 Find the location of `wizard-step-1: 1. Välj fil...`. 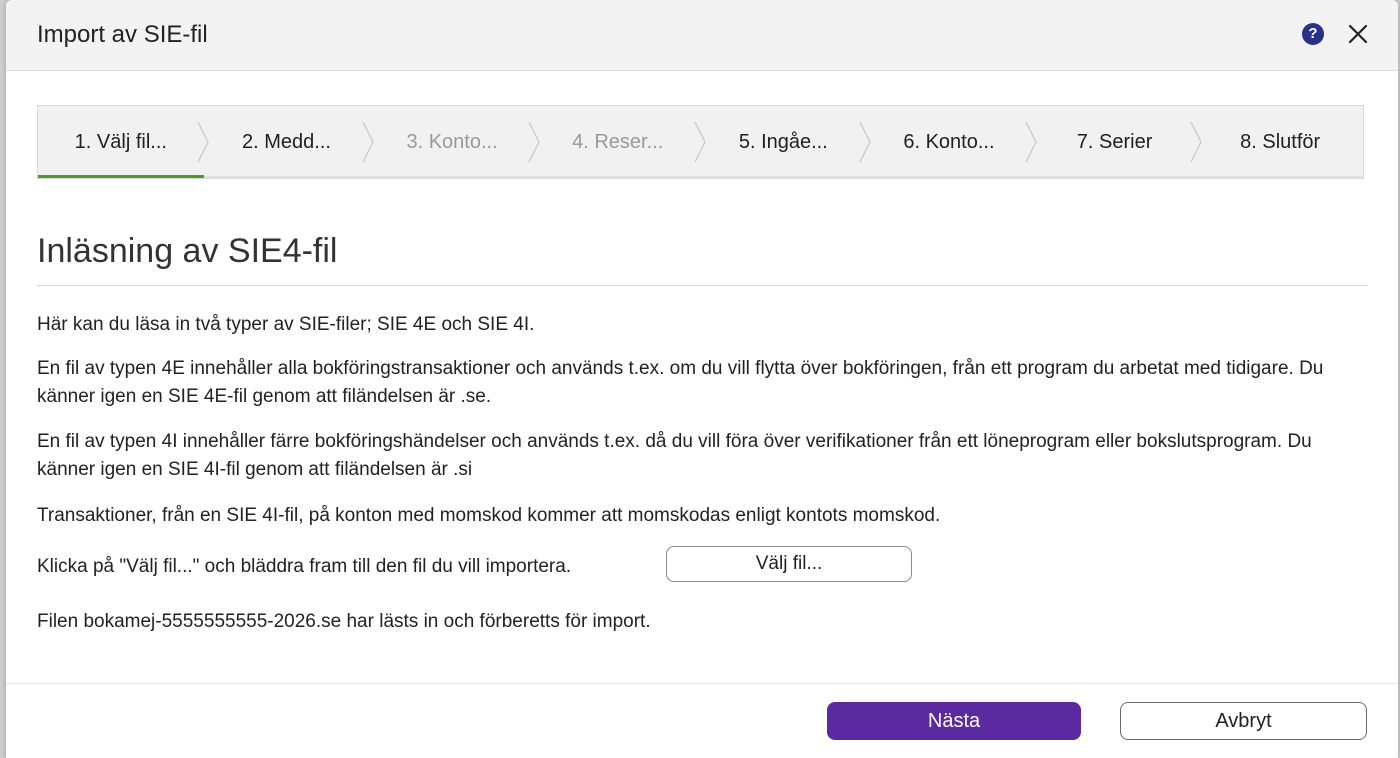

wizard-step-1: 1. Välj fil... is located at coordinates (123, 142).